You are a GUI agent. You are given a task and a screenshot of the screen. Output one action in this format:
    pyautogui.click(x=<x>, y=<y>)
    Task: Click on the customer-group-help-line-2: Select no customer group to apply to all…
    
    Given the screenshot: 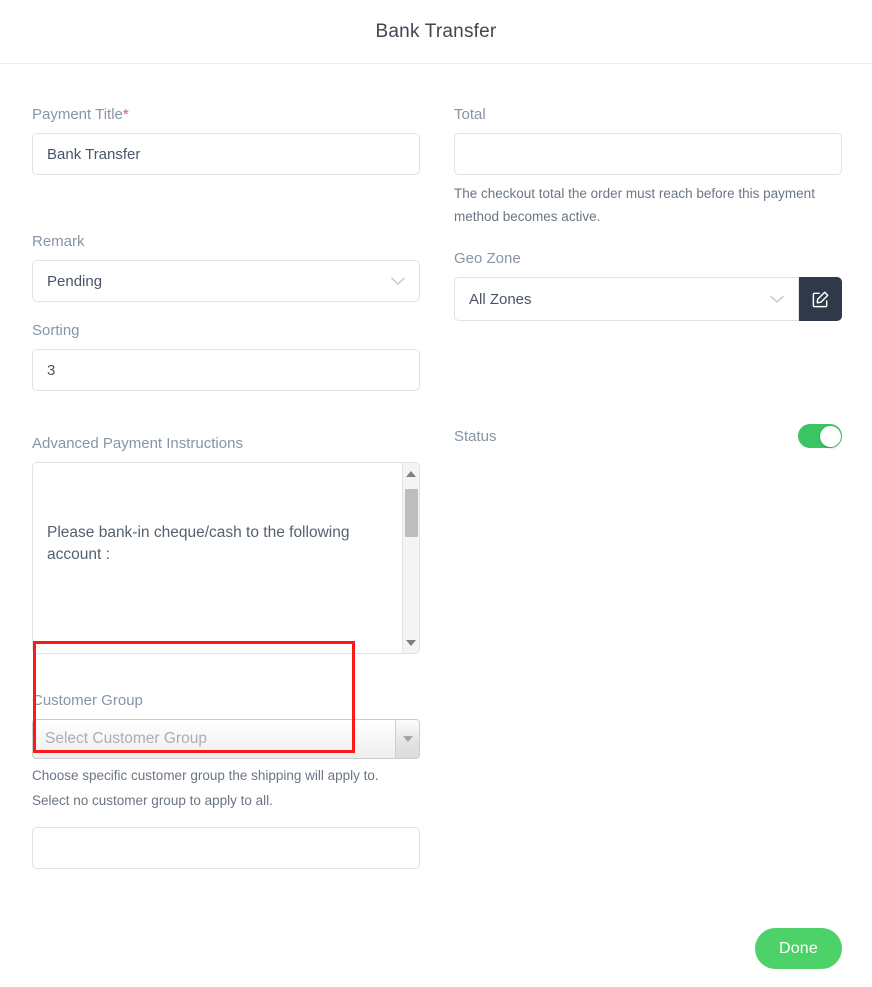 What is the action you would take?
    pyautogui.click(x=152, y=800)
    